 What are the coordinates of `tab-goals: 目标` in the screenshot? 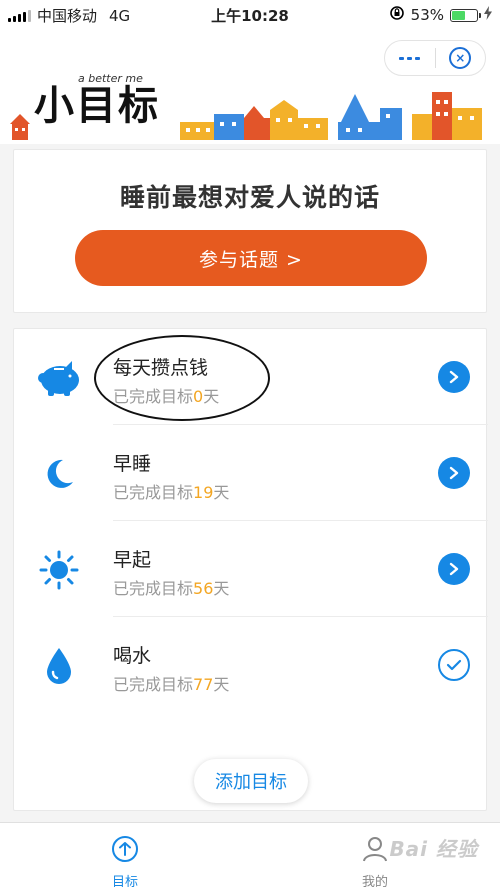 It's located at (125, 862).